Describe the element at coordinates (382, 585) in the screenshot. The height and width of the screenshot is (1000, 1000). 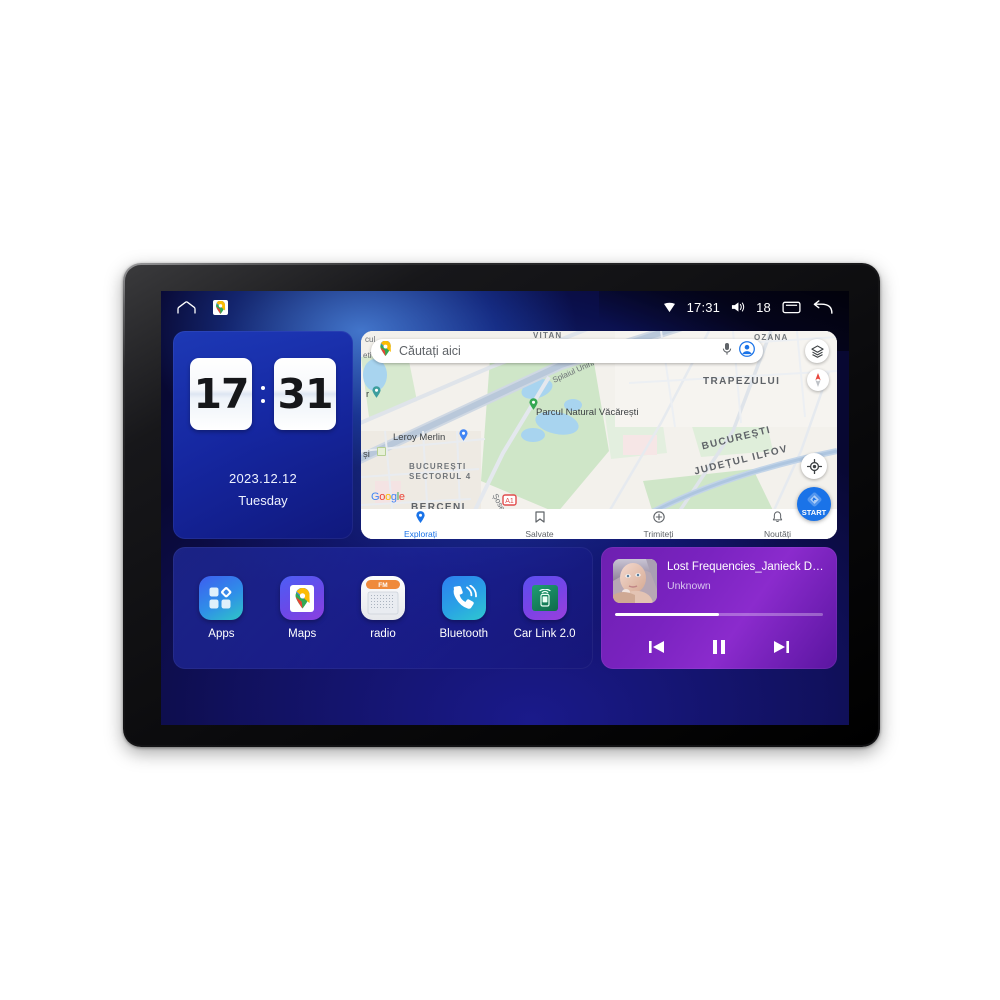
I see `svg-text: FM` at that location.